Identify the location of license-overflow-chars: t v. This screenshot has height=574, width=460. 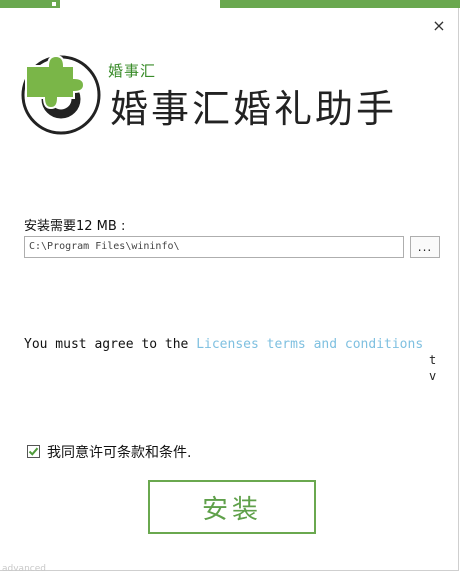
(436, 368).